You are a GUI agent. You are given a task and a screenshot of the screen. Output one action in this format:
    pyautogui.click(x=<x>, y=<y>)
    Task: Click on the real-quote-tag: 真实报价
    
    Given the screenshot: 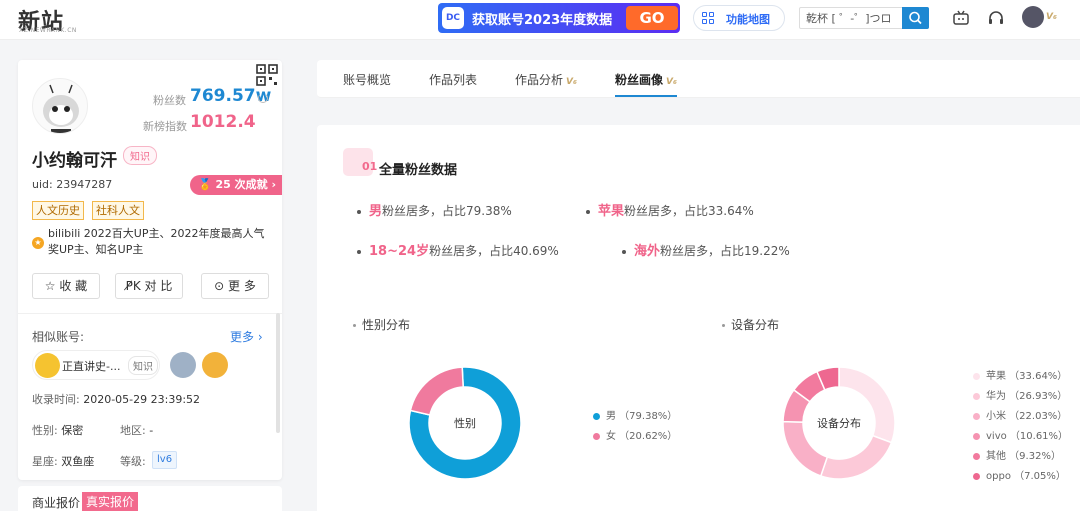 What is the action you would take?
    pyautogui.click(x=110, y=501)
    